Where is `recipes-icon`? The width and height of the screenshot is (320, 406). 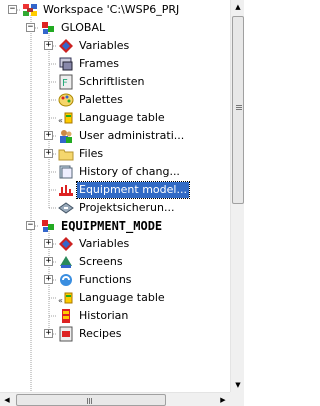 recipes-icon is located at coordinates (66, 334).